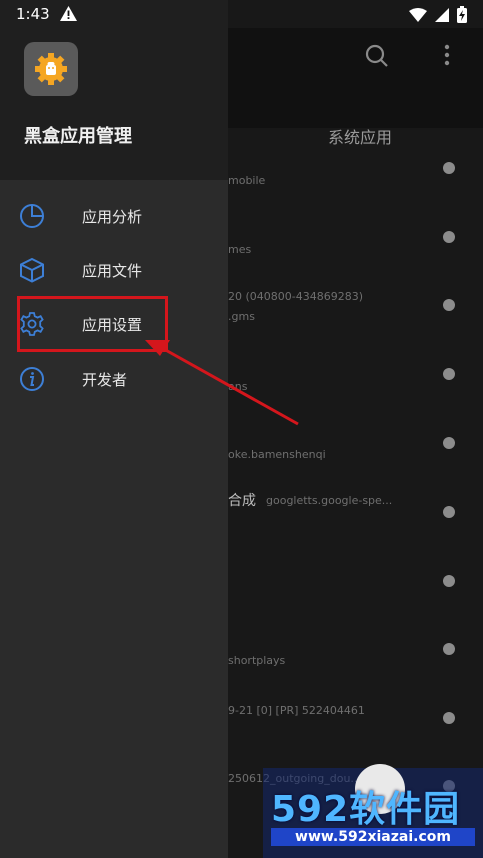  Describe the element at coordinates (366, 809) in the screenshot. I see `watermark-title: 592软件园` at that location.